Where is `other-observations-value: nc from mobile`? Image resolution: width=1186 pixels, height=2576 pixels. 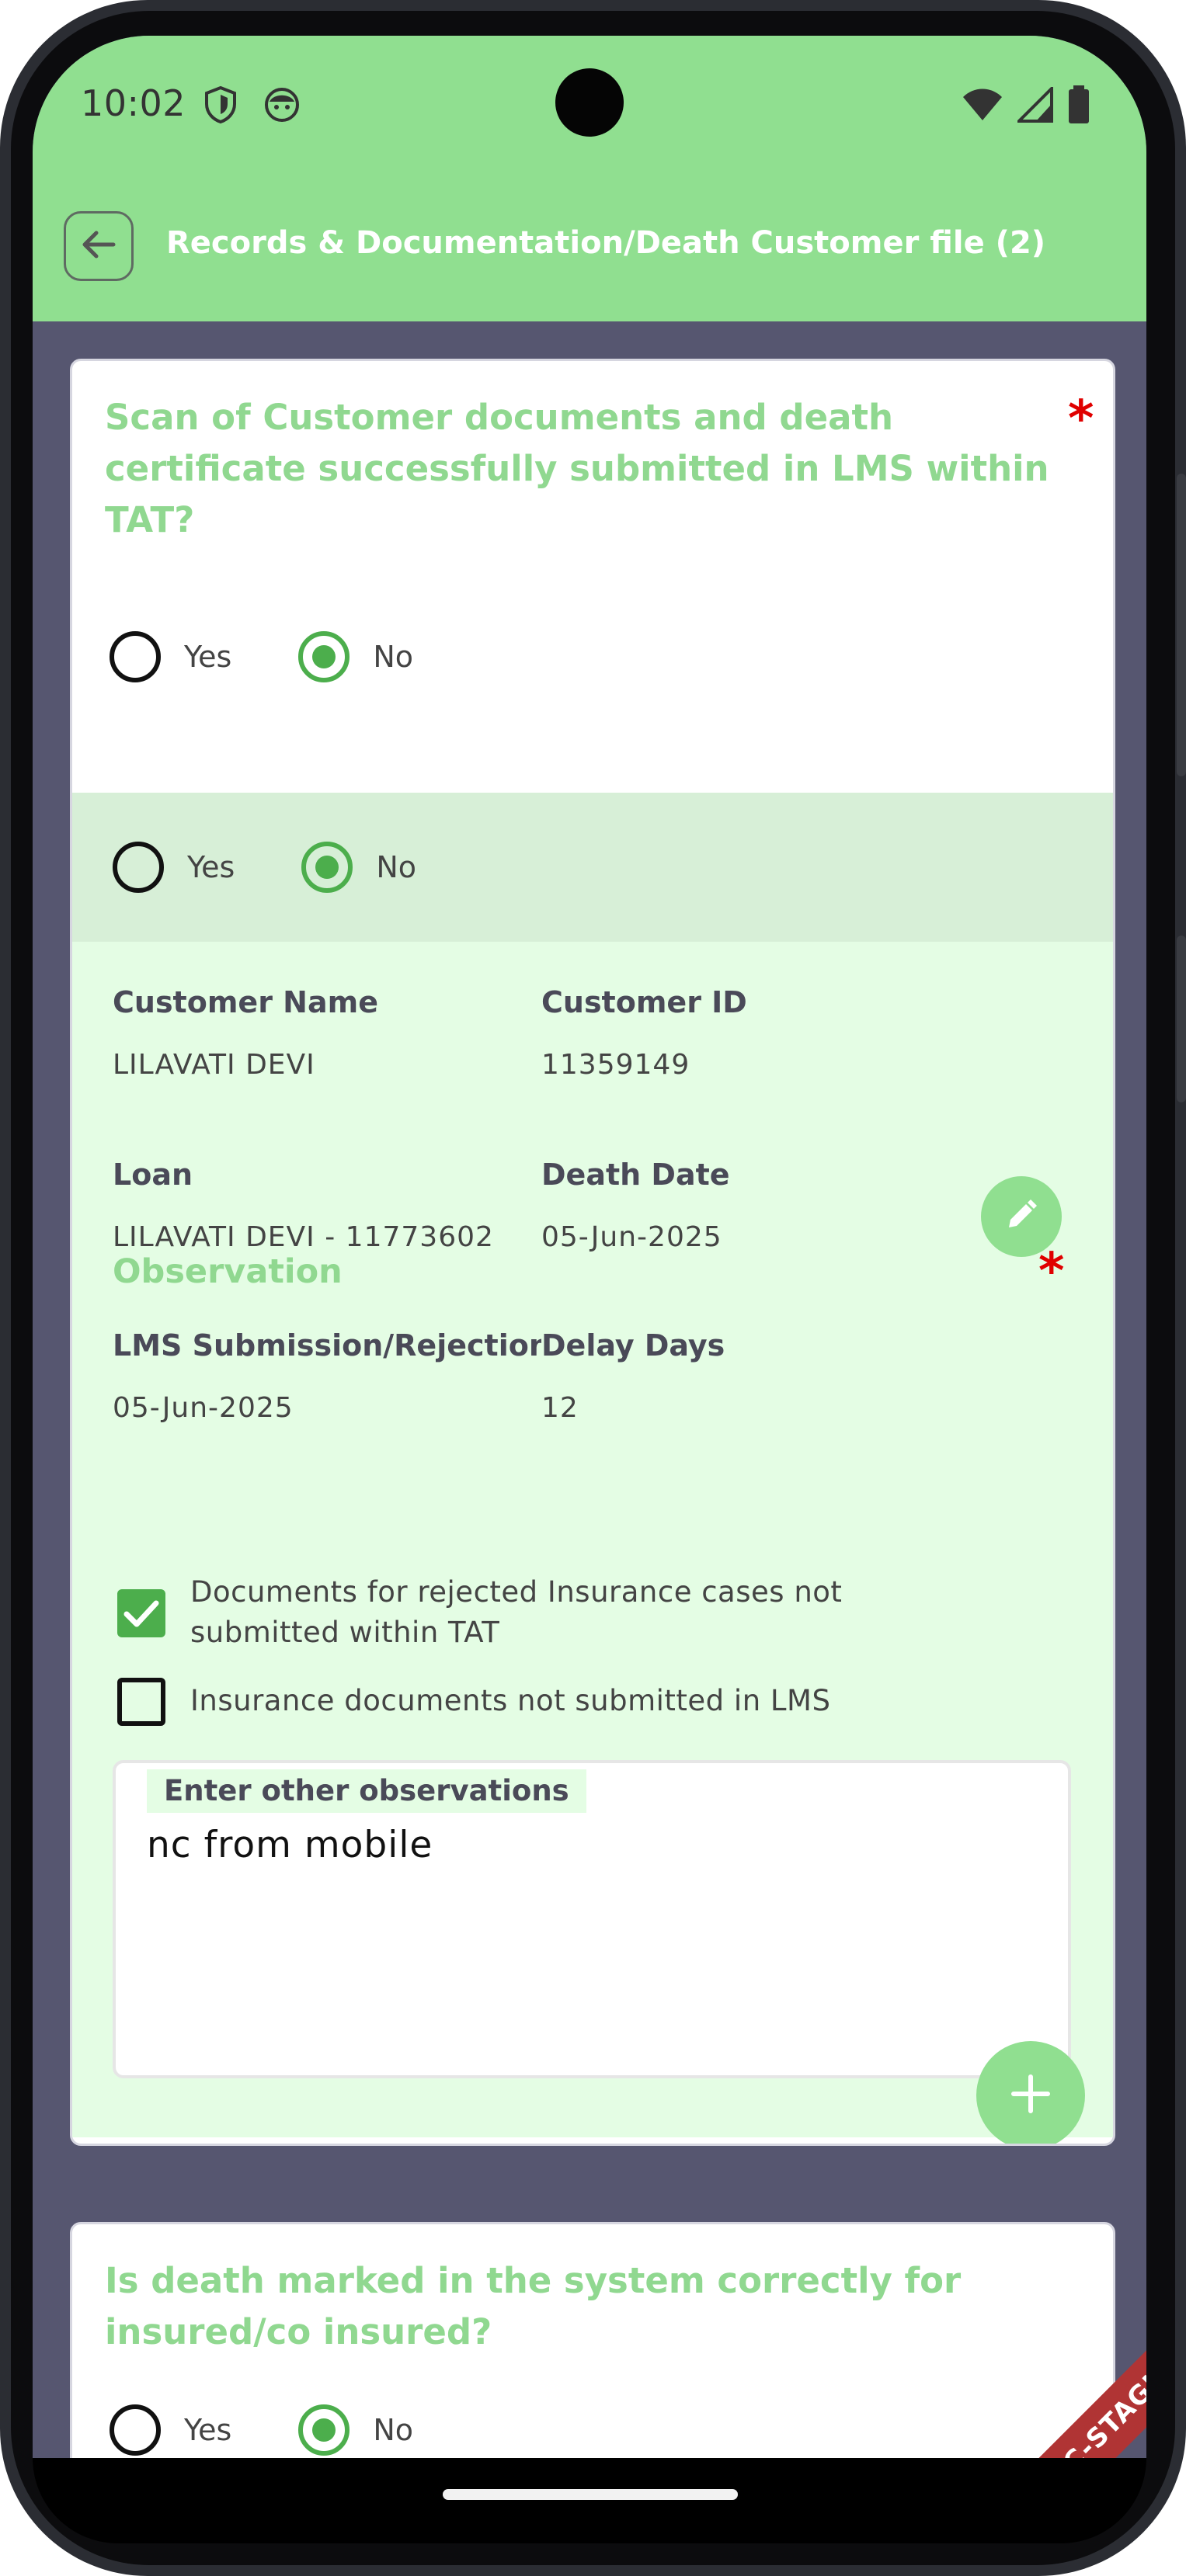 other-observations-value: nc from mobile is located at coordinates (290, 1845).